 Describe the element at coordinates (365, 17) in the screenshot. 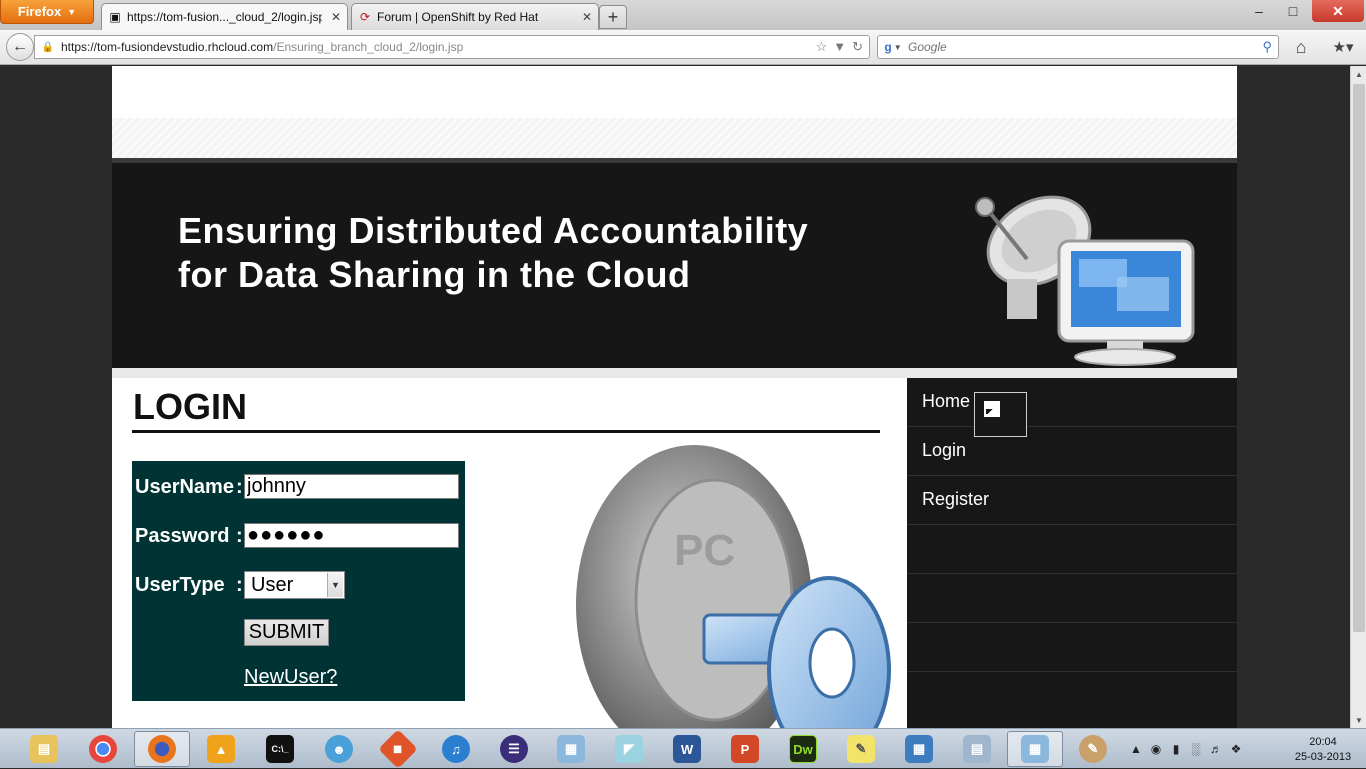

I see `openshift-icon: ⟳` at that location.